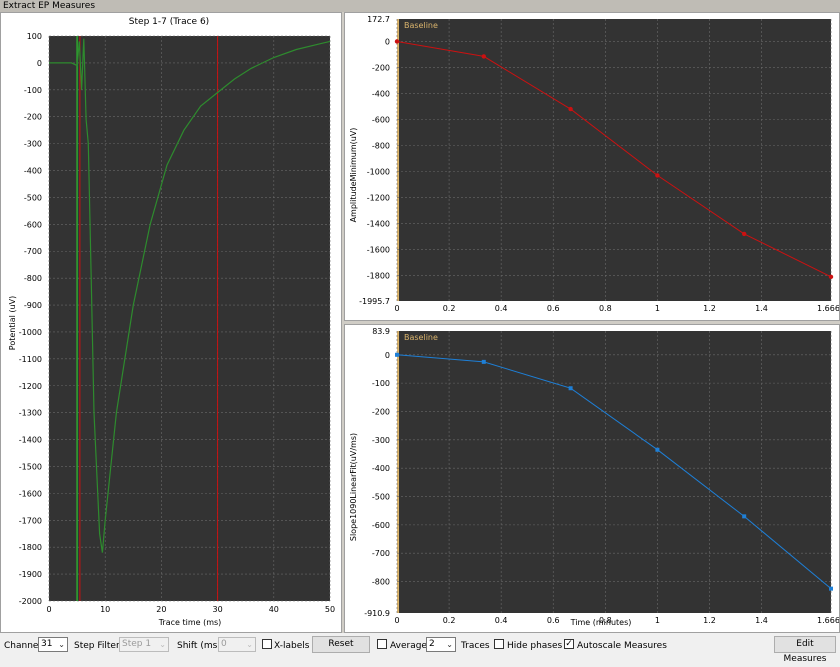 The image size is (840, 667). Describe the element at coordinates (374, 301) in the screenshot. I see `y-min-label: -1995.7` at that location.